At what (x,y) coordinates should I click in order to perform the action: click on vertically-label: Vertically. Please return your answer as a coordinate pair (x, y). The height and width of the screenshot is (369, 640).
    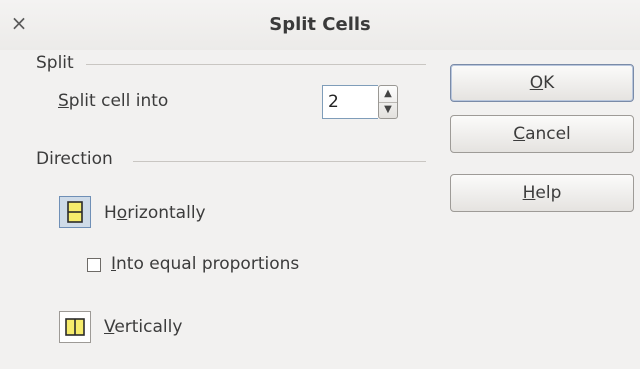
    Looking at the image, I should click on (143, 327).